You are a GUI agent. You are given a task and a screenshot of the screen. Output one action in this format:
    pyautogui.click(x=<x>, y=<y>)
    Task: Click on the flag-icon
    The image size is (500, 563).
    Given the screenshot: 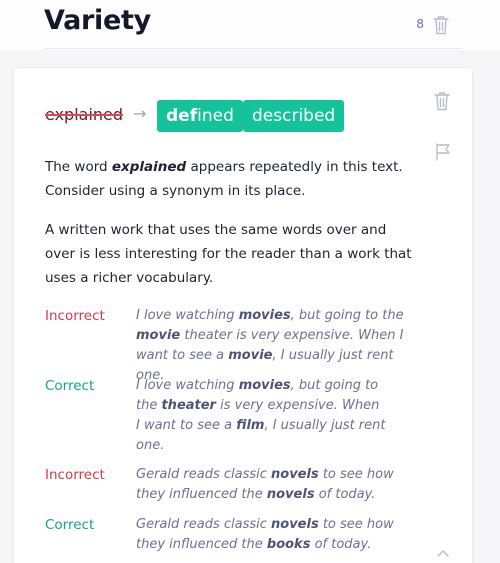 What is the action you would take?
    pyautogui.click(x=443, y=152)
    